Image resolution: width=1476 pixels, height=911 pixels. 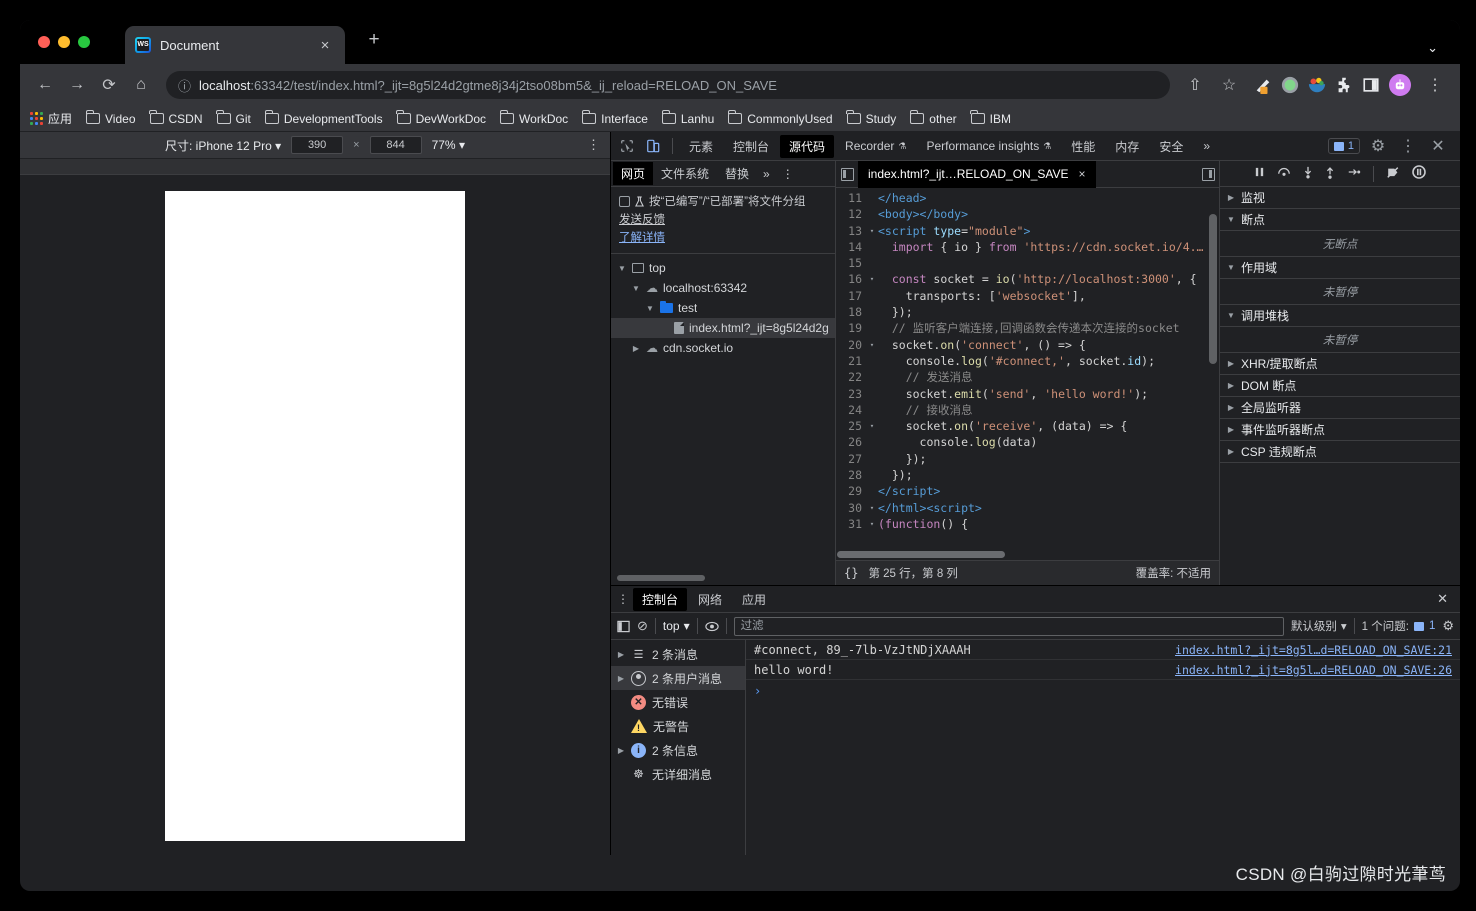 What do you see at coordinates (851, 508) in the screenshot?
I see `line-number: 30` at bounding box center [851, 508].